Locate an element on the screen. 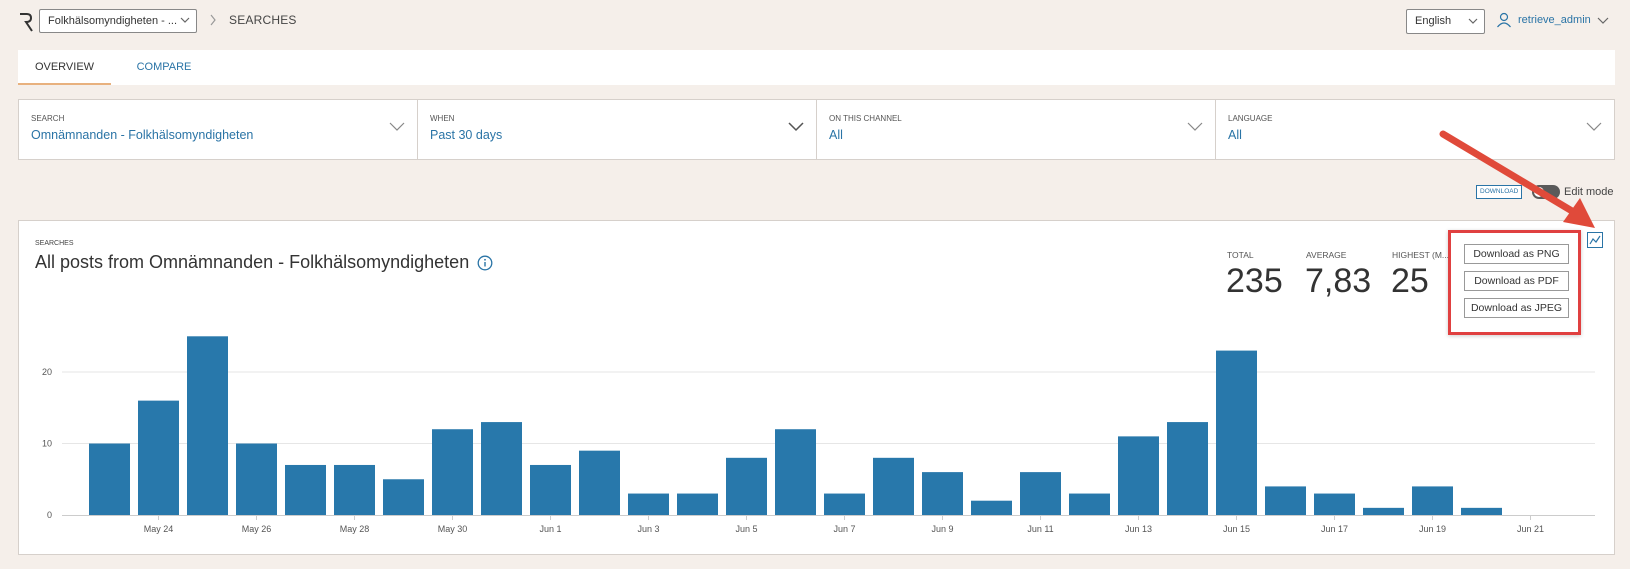 This screenshot has height=569, width=1630. filter-when: WHEN Past 30 days is located at coordinates (617, 129).